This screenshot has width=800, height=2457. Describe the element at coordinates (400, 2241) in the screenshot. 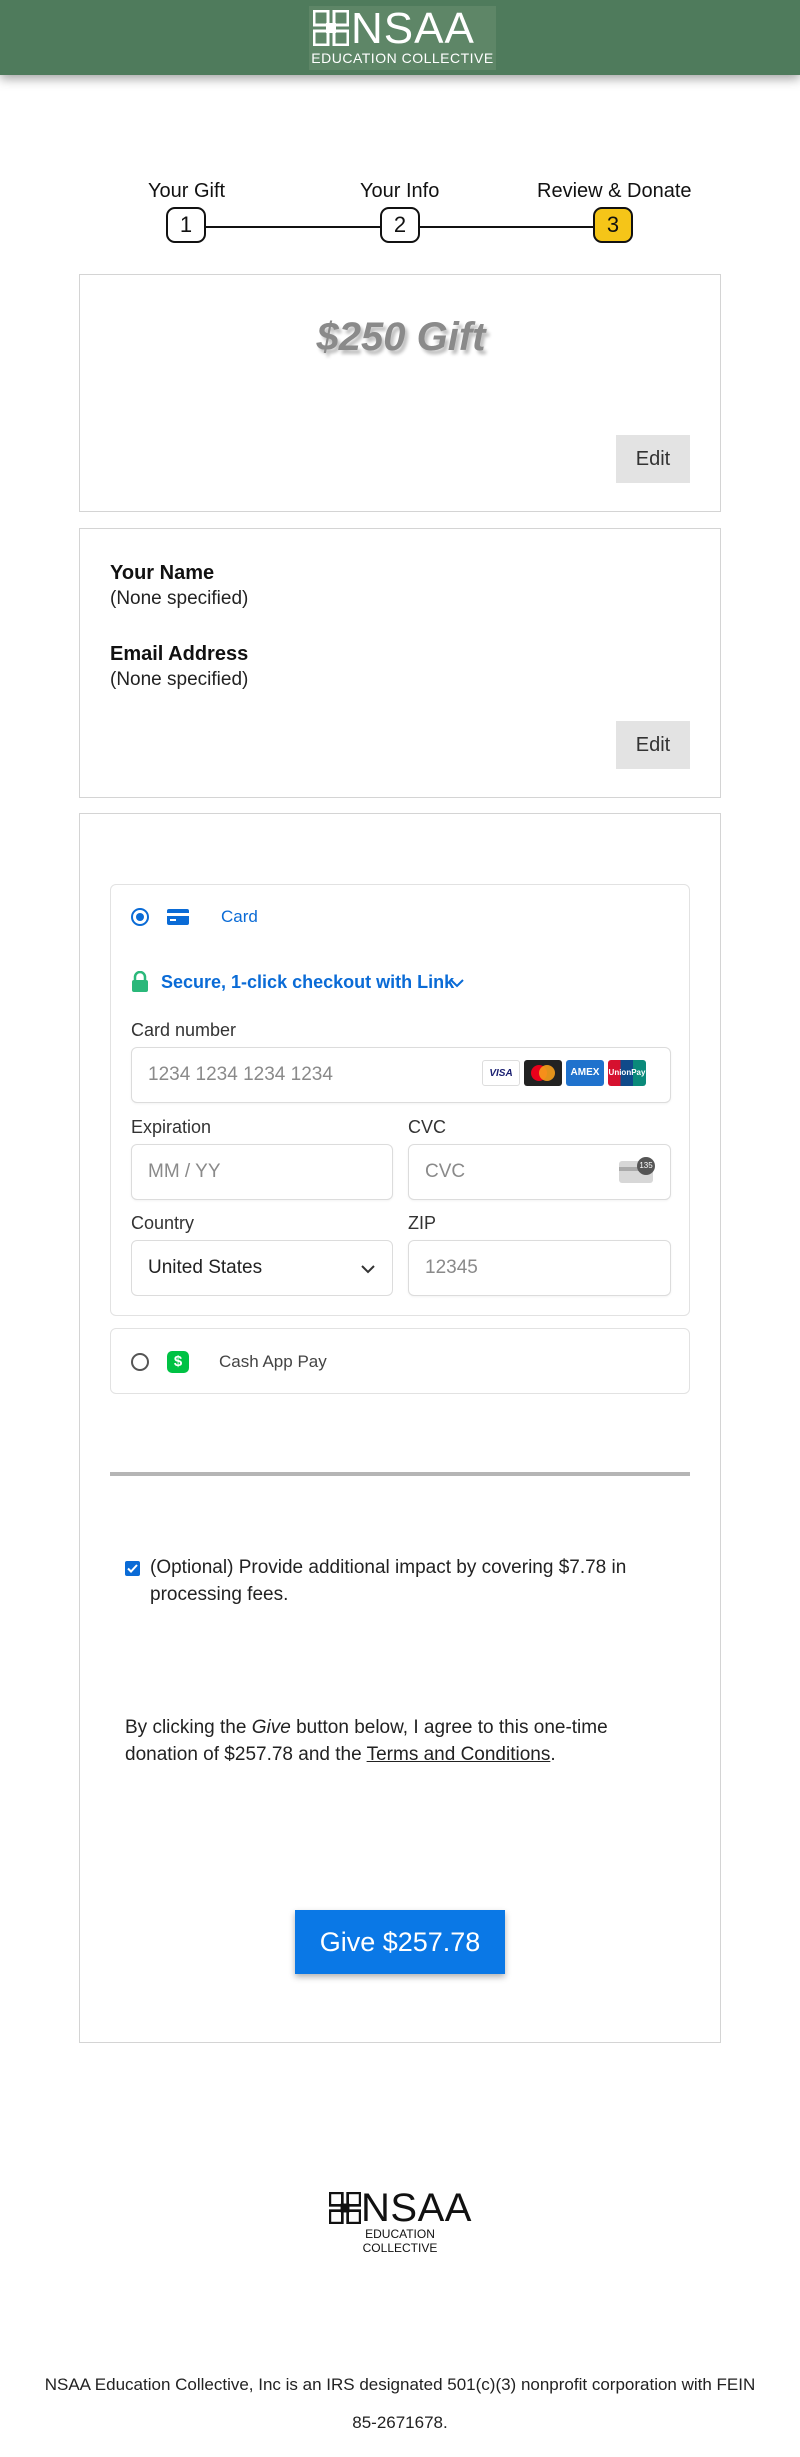

I see `footer-logo-subtitle: EDUCATION COLLECTIVE` at that location.